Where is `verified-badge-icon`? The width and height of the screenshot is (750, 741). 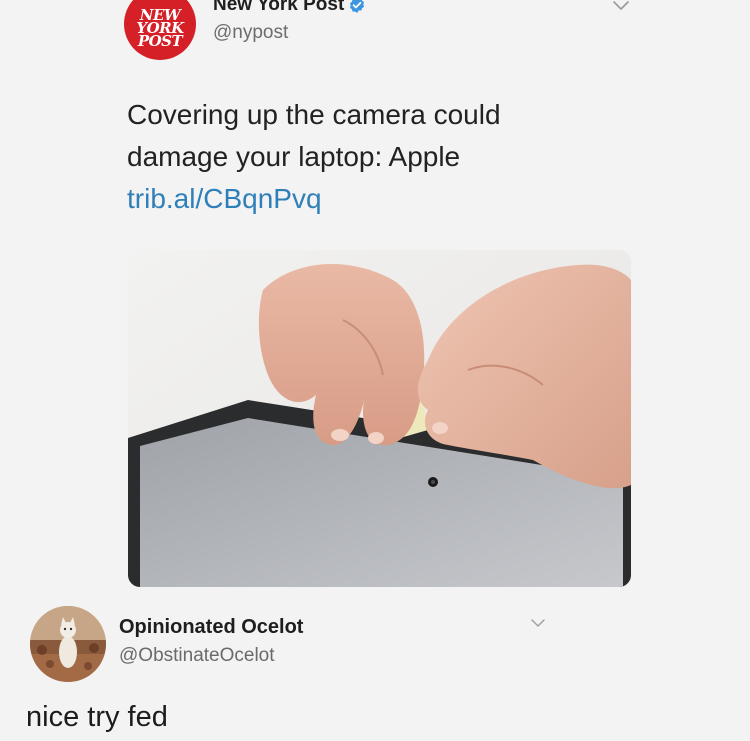
verified-badge-icon is located at coordinates (357, 6).